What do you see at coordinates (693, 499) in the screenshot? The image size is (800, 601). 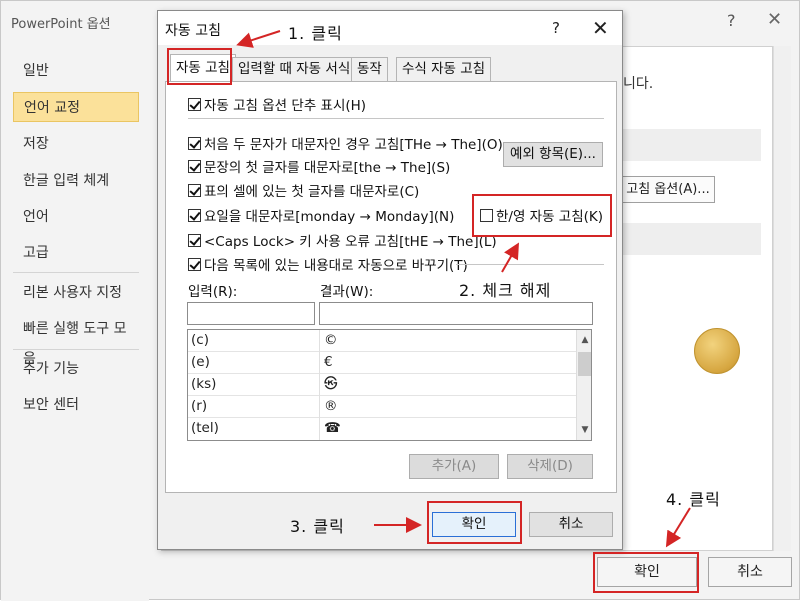 I see `annotation-step-4: 4. 클릭` at bounding box center [693, 499].